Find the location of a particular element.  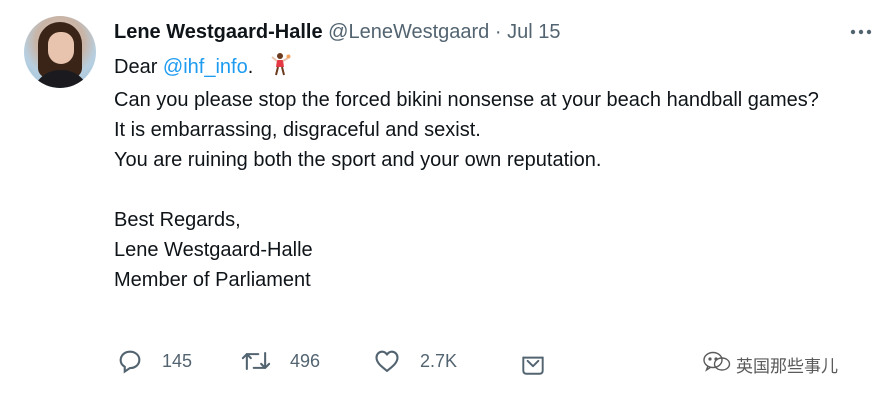

author-handle: @LeneWestgaard is located at coordinates (408, 32).